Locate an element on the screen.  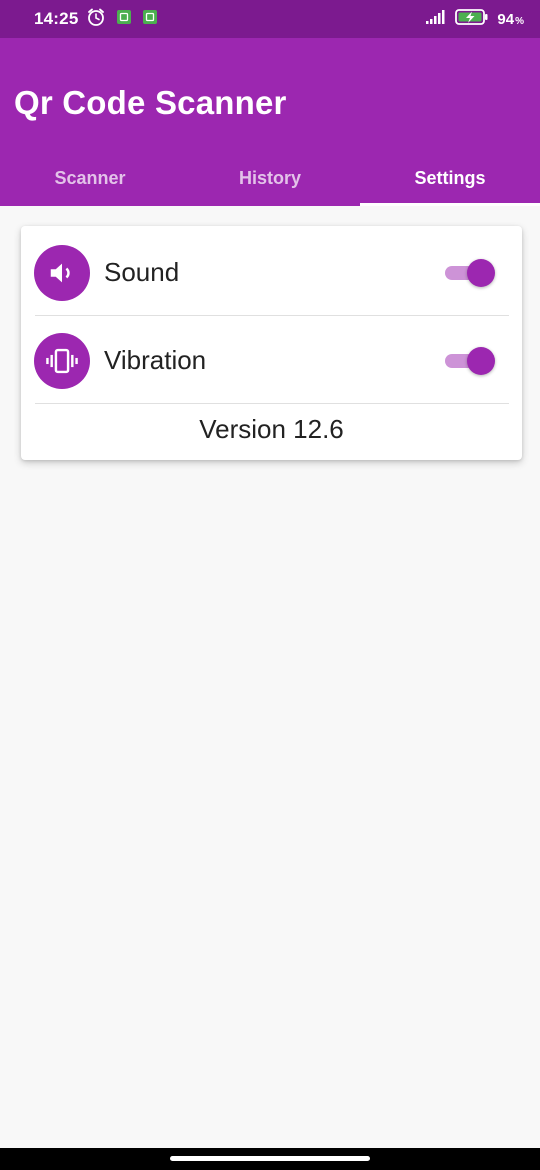
battery-unit: % is located at coordinates (519, 21).